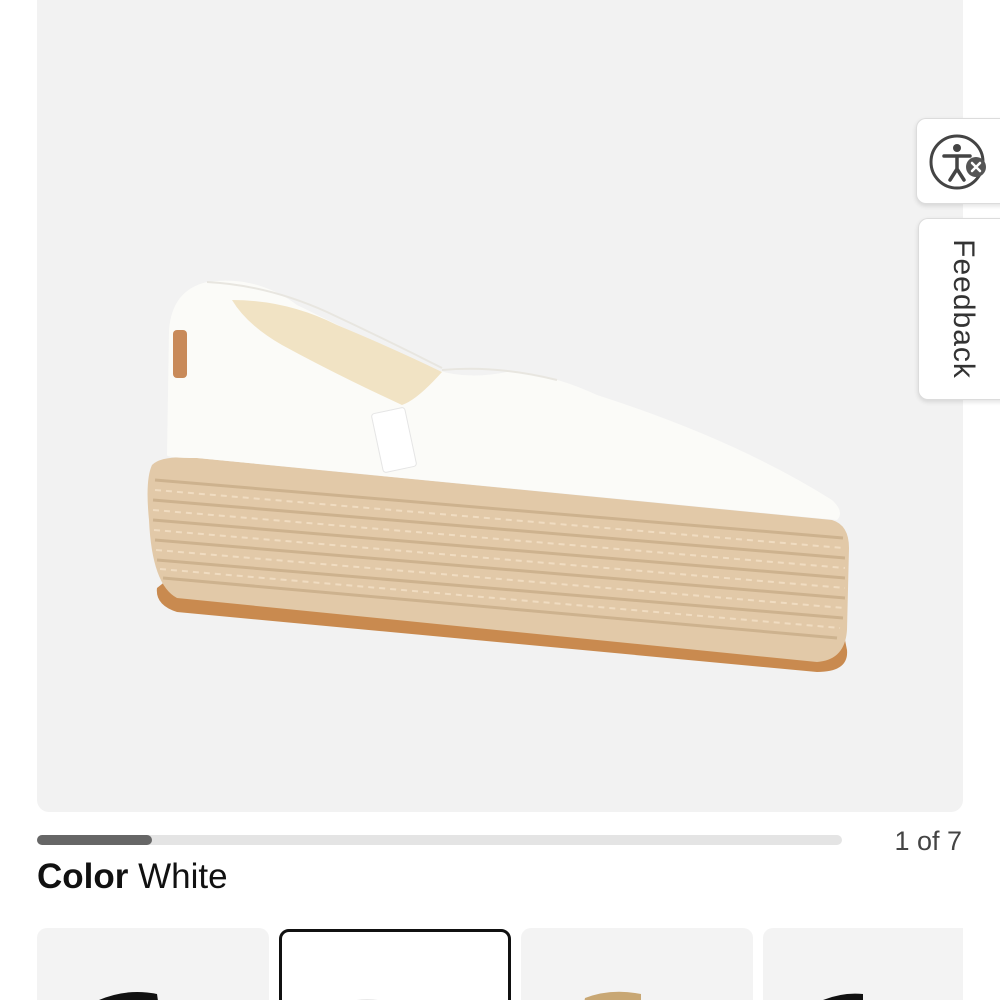 The image size is (1000, 1000). Describe the element at coordinates (963, 309) in the screenshot. I see `feedback-label: Feedback` at that location.